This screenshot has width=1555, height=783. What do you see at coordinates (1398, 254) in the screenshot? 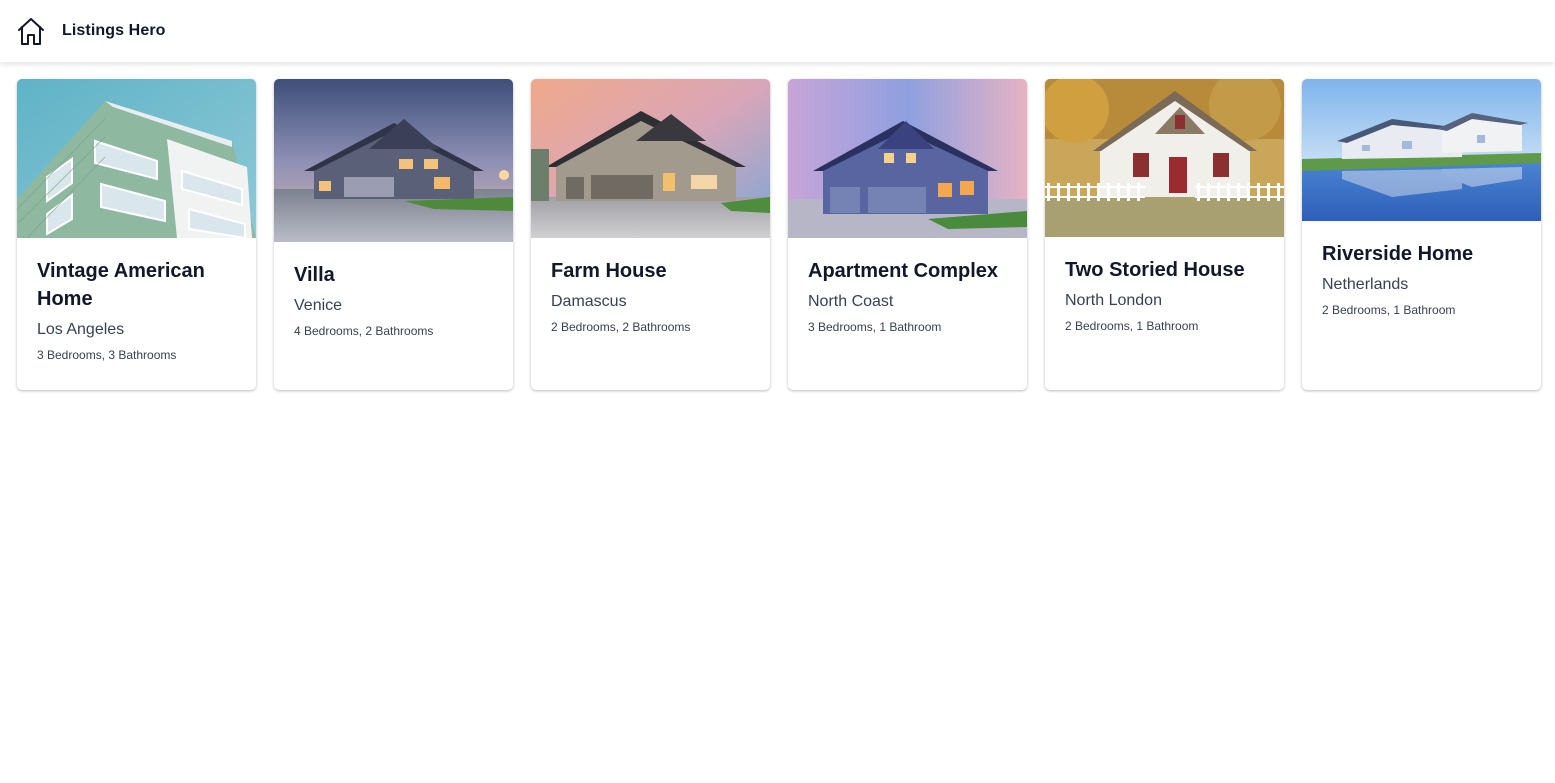
I see `listing-title: Riverside Home` at bounding box center [1398, 254].